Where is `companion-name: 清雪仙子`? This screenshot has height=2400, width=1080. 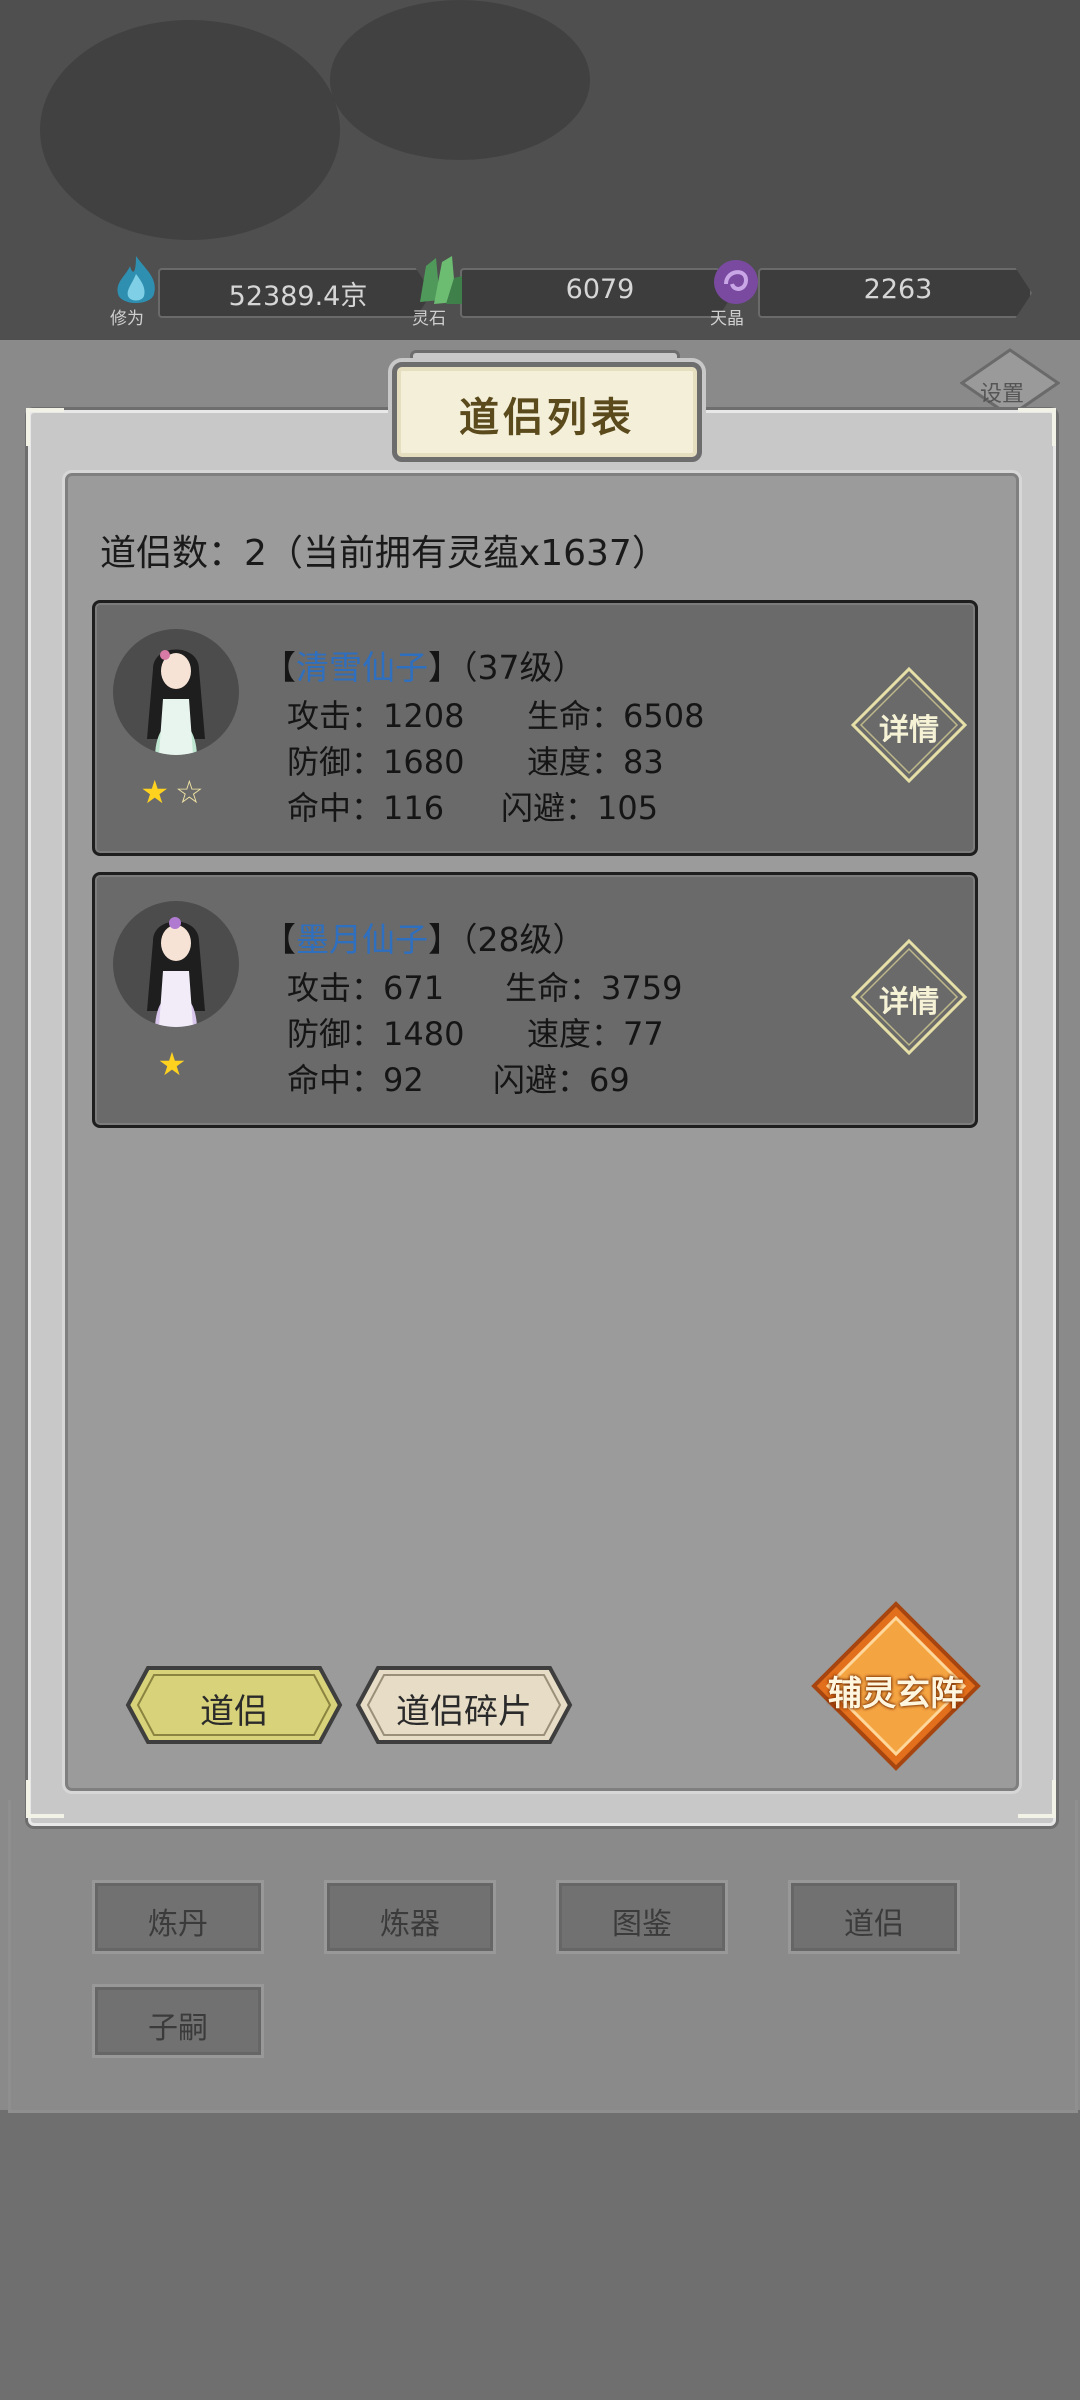 companion-name: 清雪仙子 is located at coordinates (362, 667).